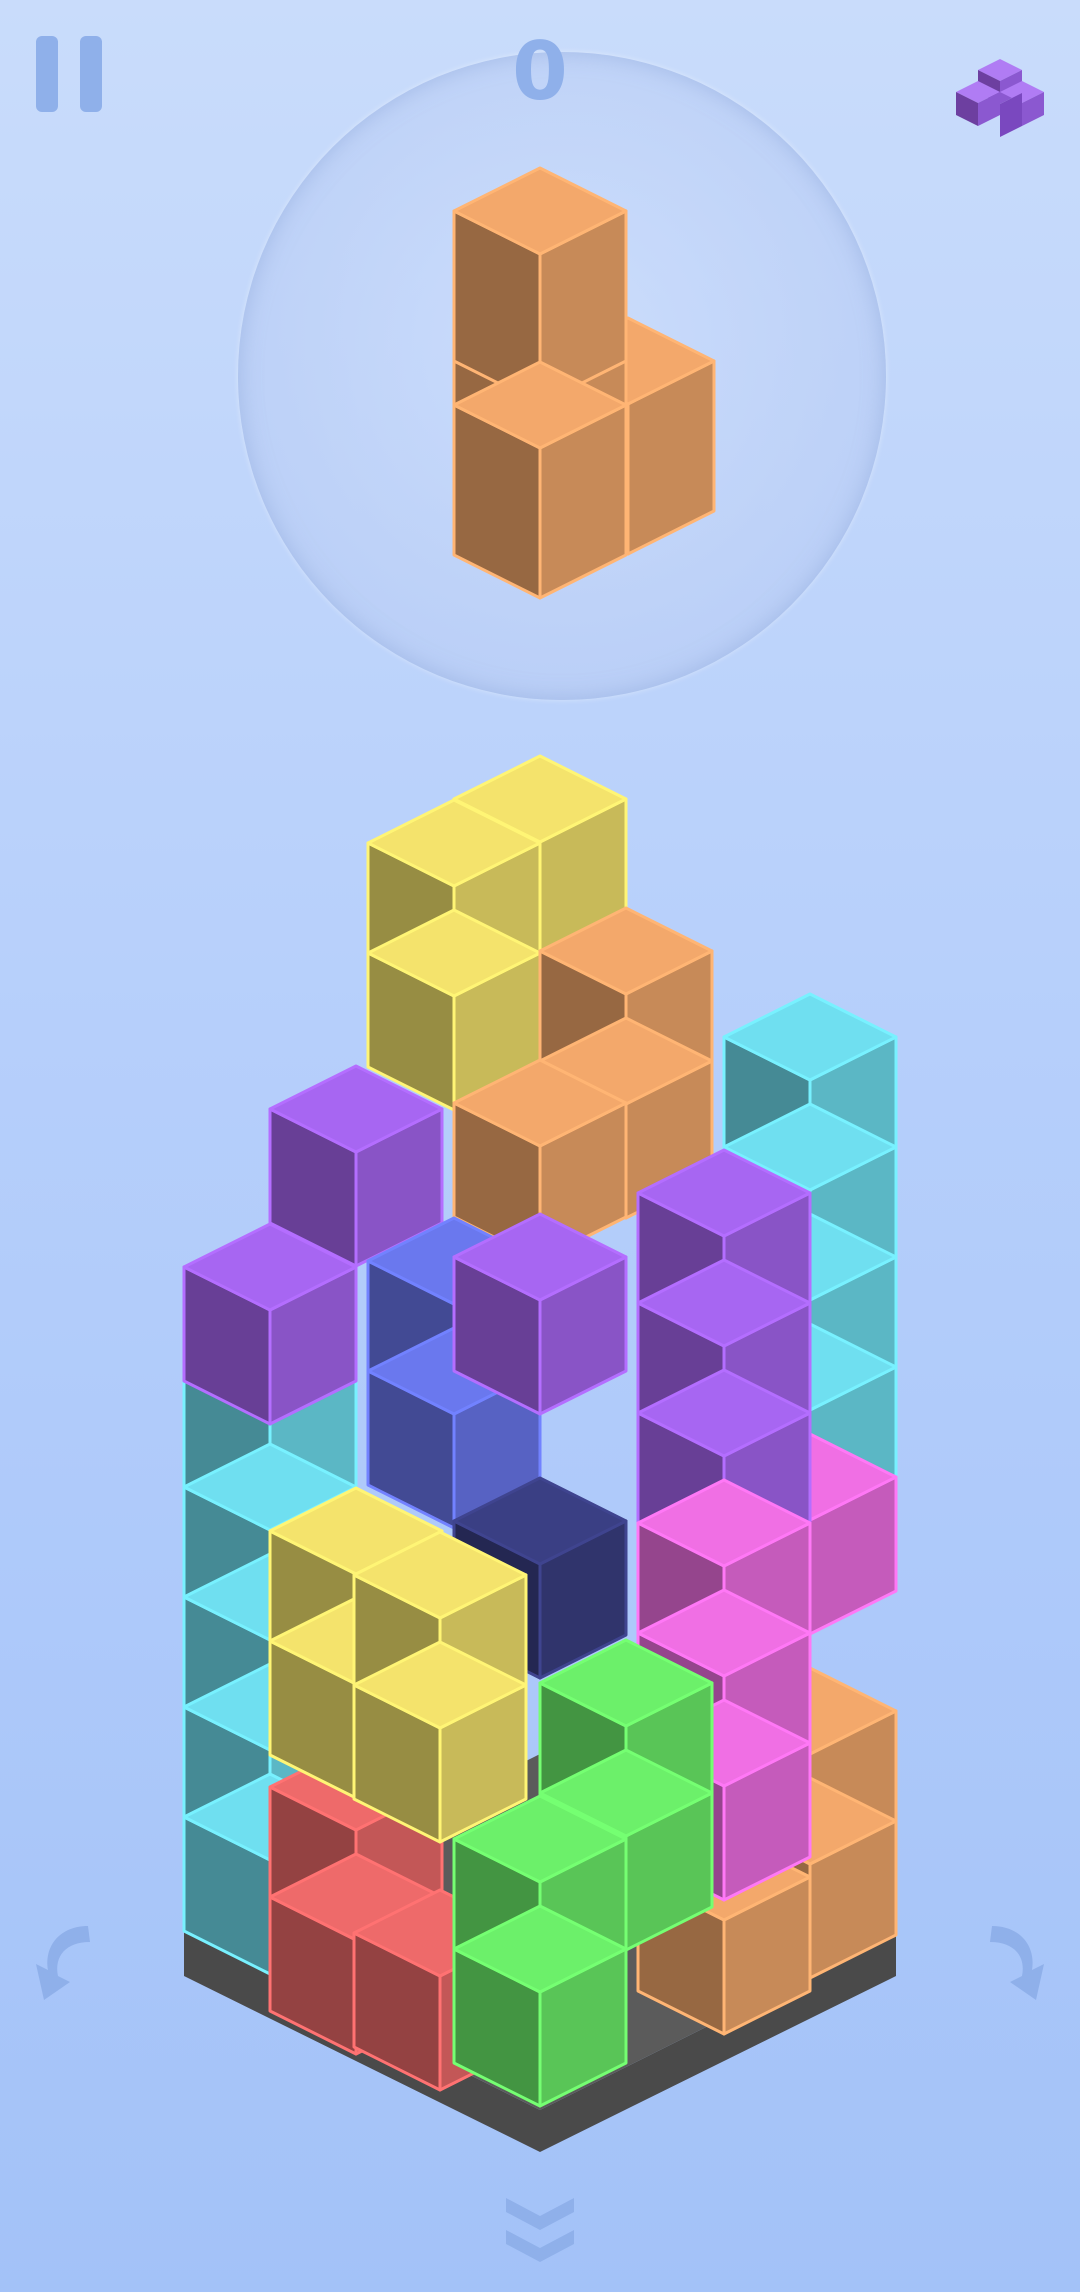 This screenshot has width=1080, height=2292. I want to click on rotate-right-arrow-icon, so click(1017, 1963).